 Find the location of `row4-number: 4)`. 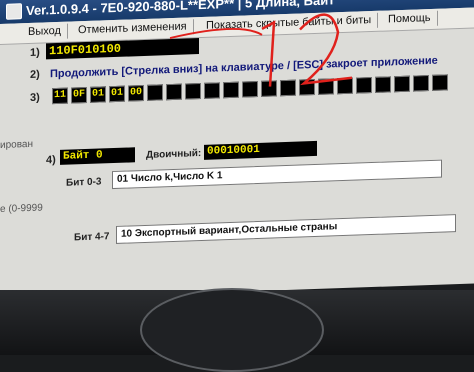

row4-number: 4) is located at coordinates (51, 160).